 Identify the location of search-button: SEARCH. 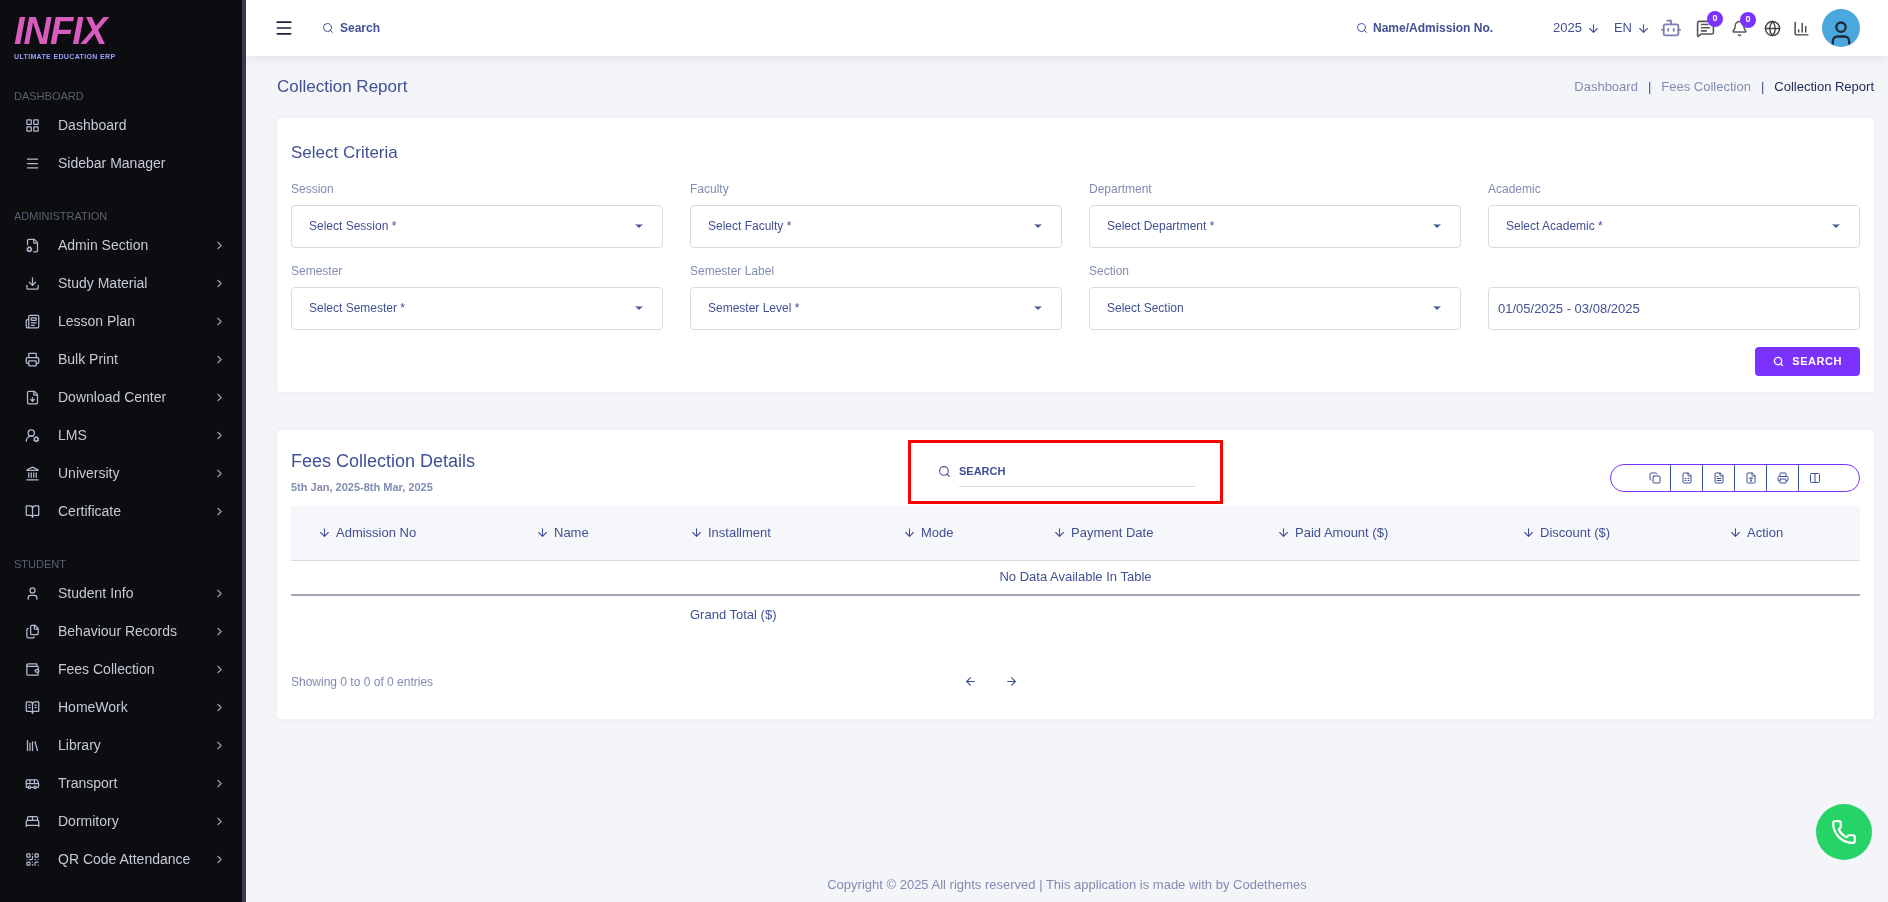
(1807, 361).